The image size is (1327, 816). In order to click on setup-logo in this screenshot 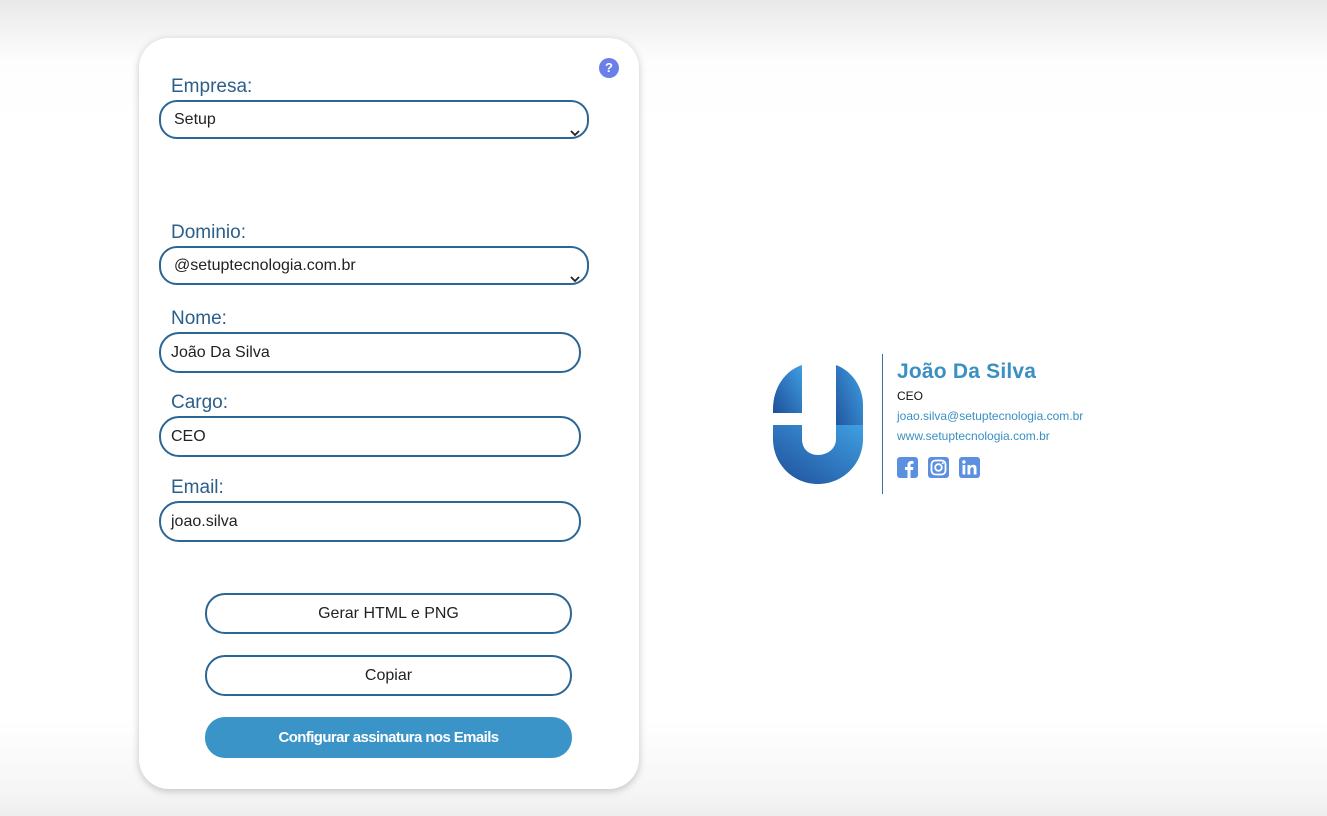, I will do `click(818, 427)`.